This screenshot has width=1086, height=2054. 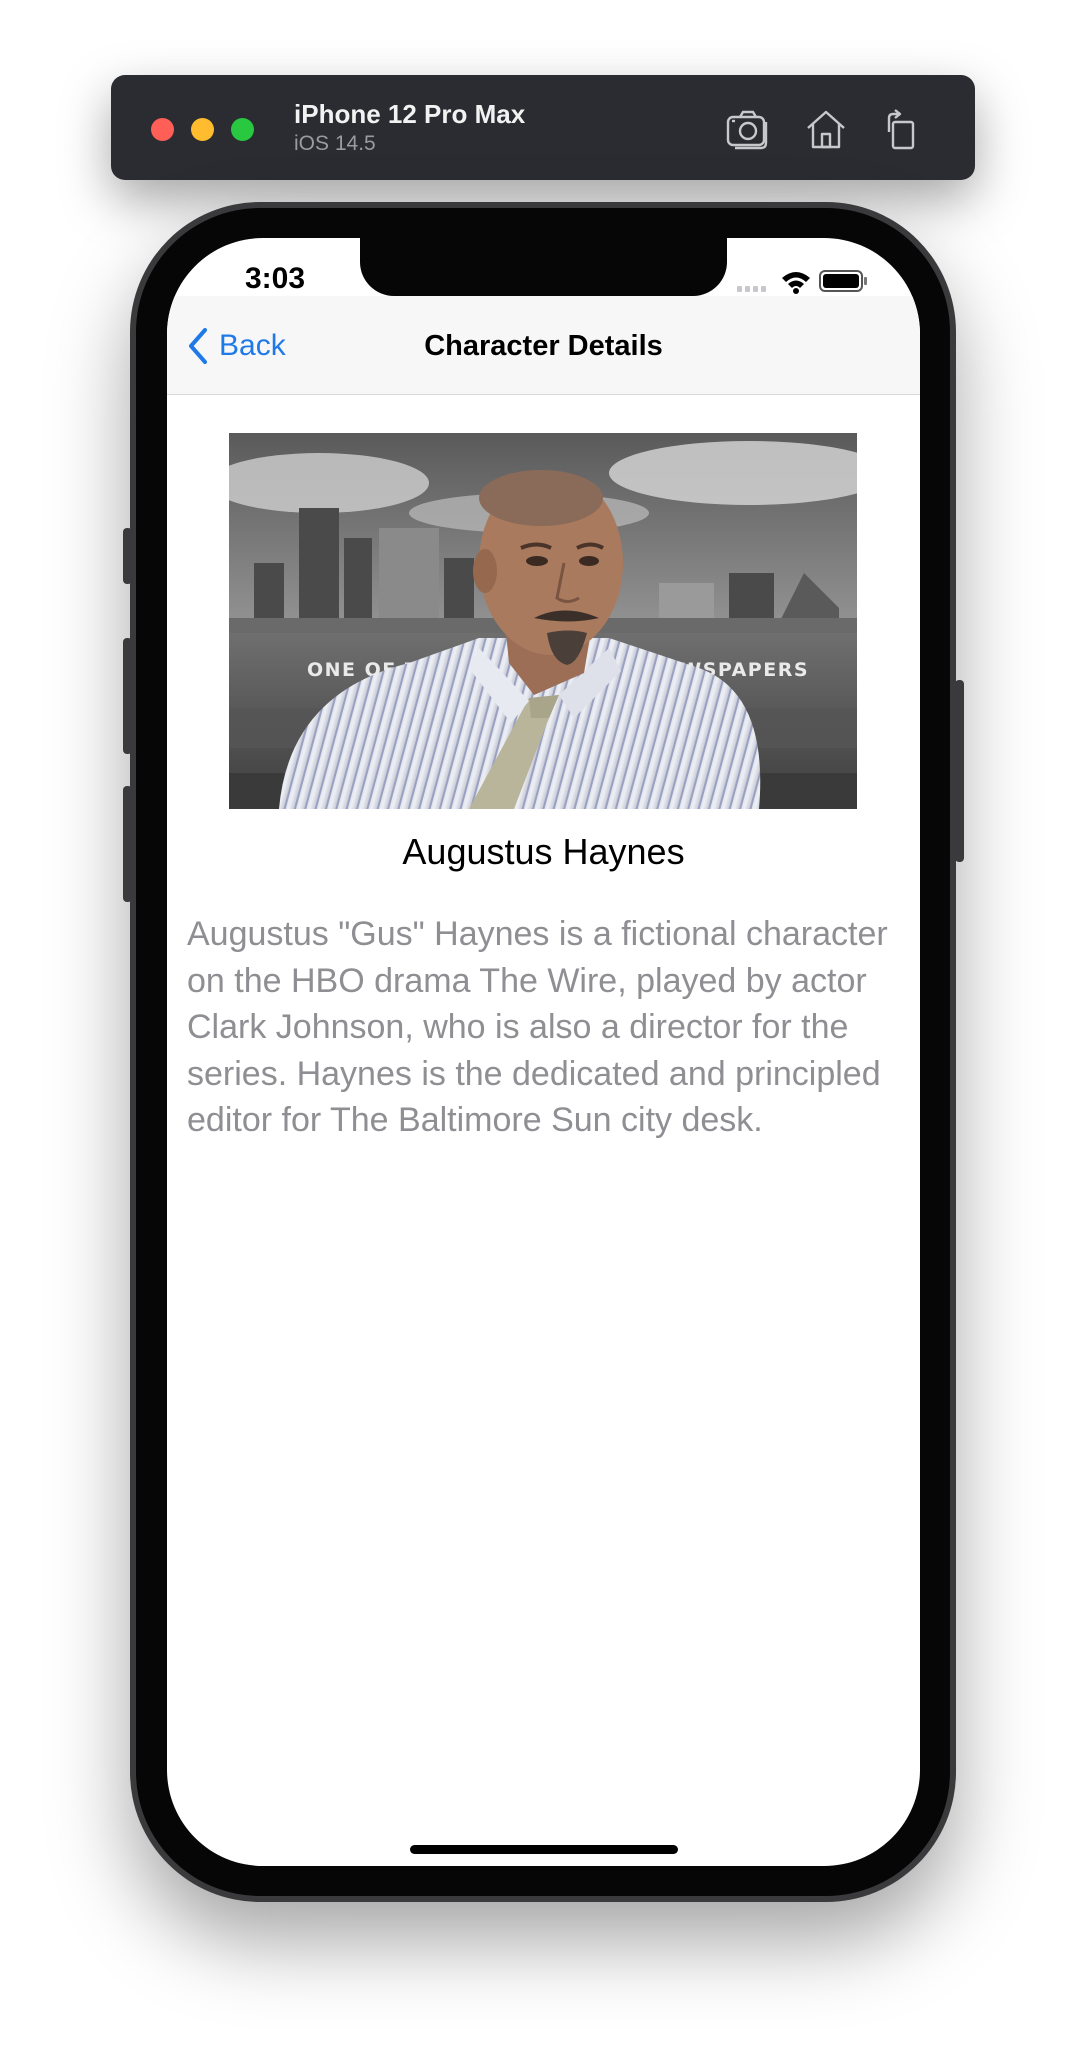 I want to click on simulator-title-bar: iPhone 12 Pro Max iOS 14.5, so click(x=543, y=127).